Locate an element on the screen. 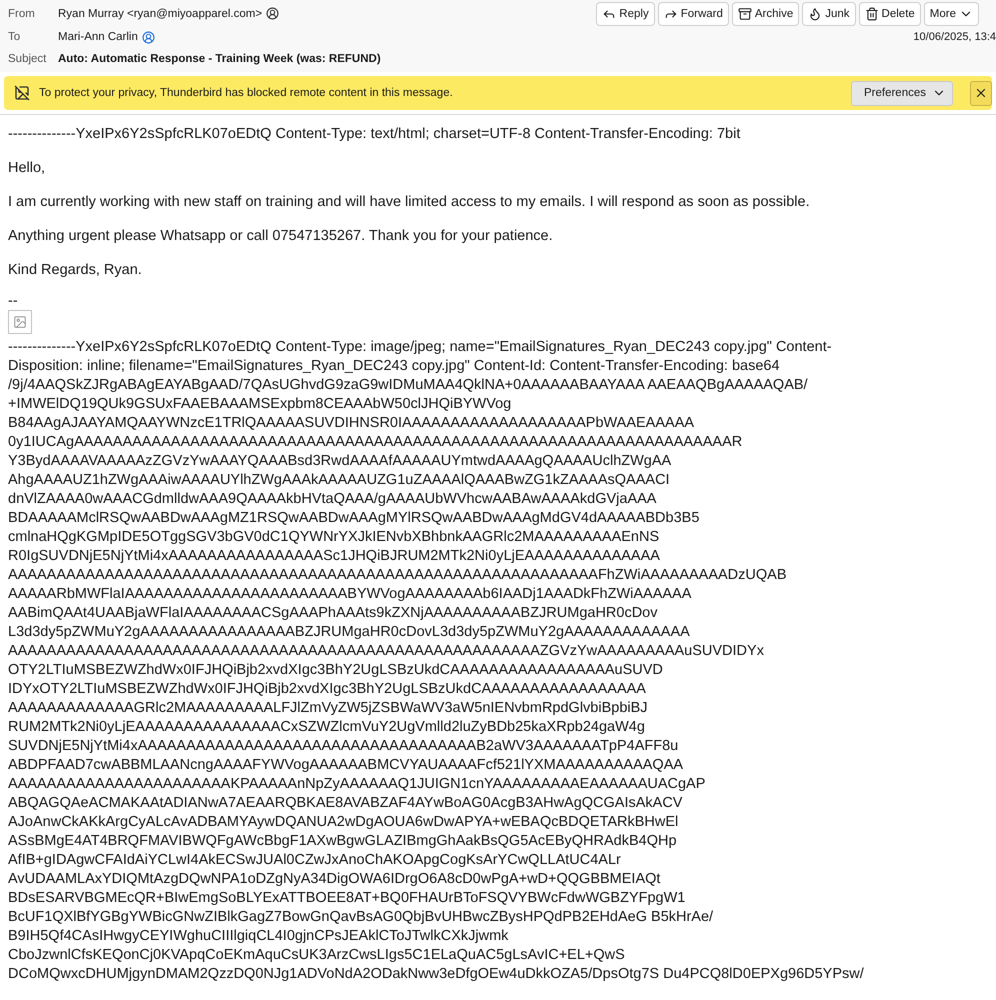  close-button is located at coordinates (981, 93).